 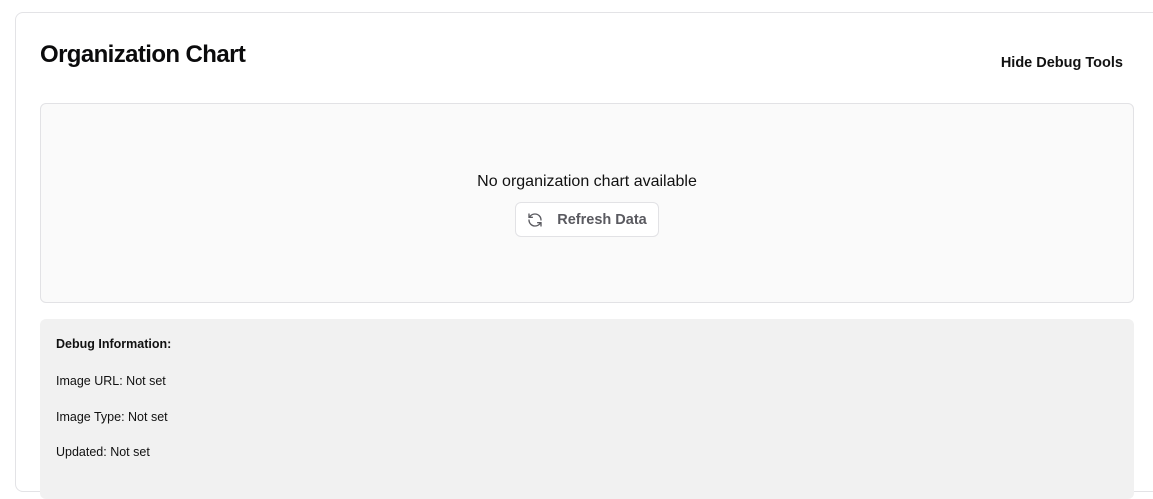 What do you see at coordinates (143, 54) in the screenshot?
I see `page-title: Organization Chart` at bounding box center [143, 54].